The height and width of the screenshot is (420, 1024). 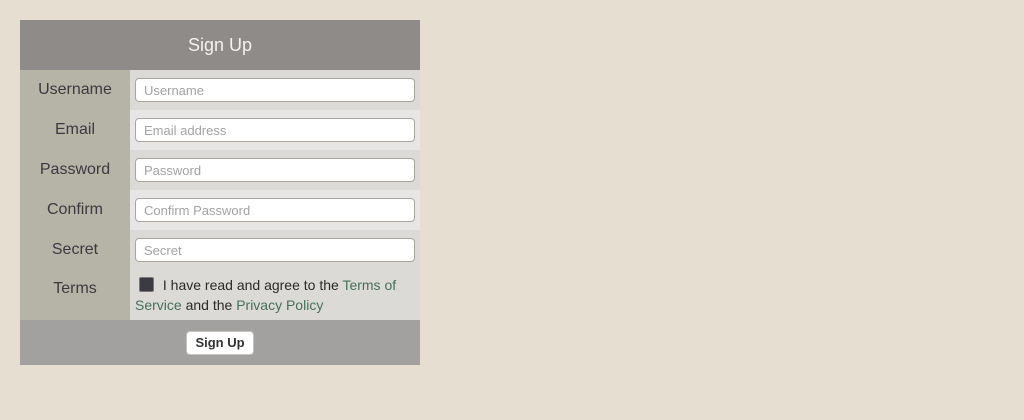 What do you see at coordinates (146, 284) in the screenshot?
I see `terms-checkbox` at bounding box center [146, 284].